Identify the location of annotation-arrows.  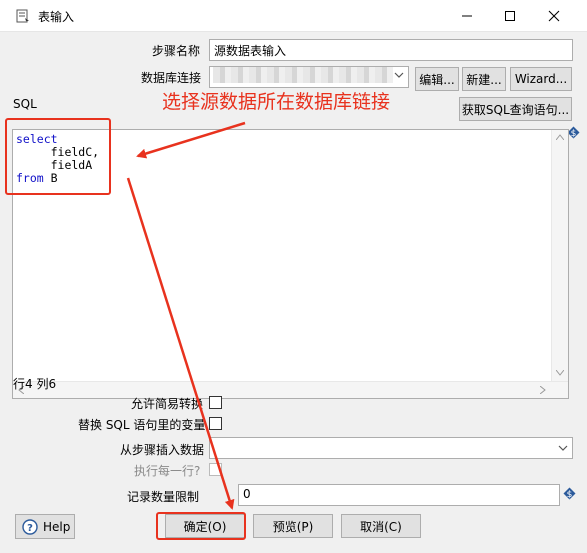
(186, 315).